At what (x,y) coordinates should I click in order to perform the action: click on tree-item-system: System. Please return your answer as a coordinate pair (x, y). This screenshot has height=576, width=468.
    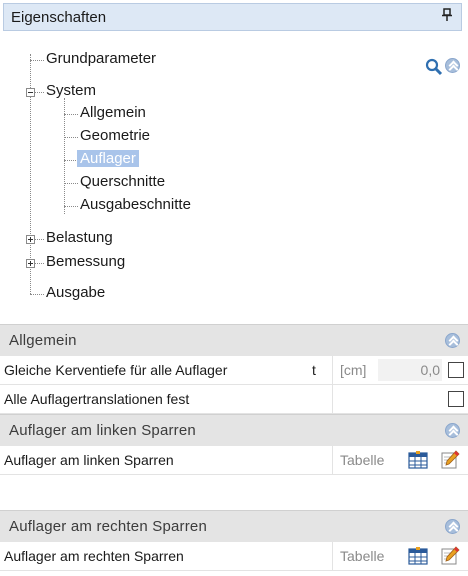
    Looking at the image, I should click on (71, 90).